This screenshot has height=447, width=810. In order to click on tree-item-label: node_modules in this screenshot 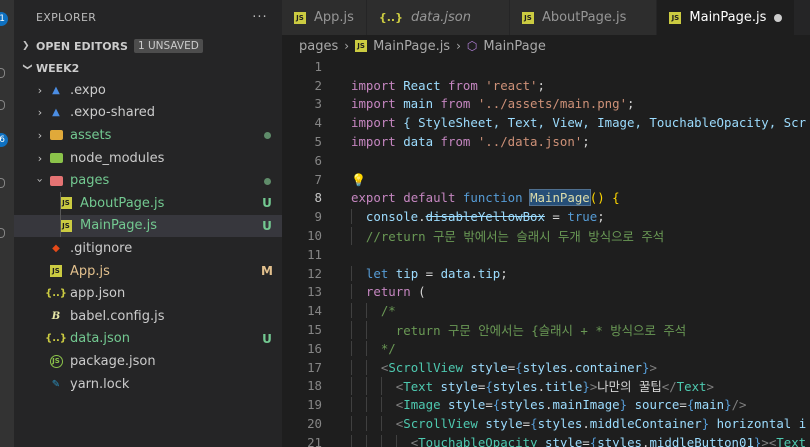, I will do `click(117, 158)`.